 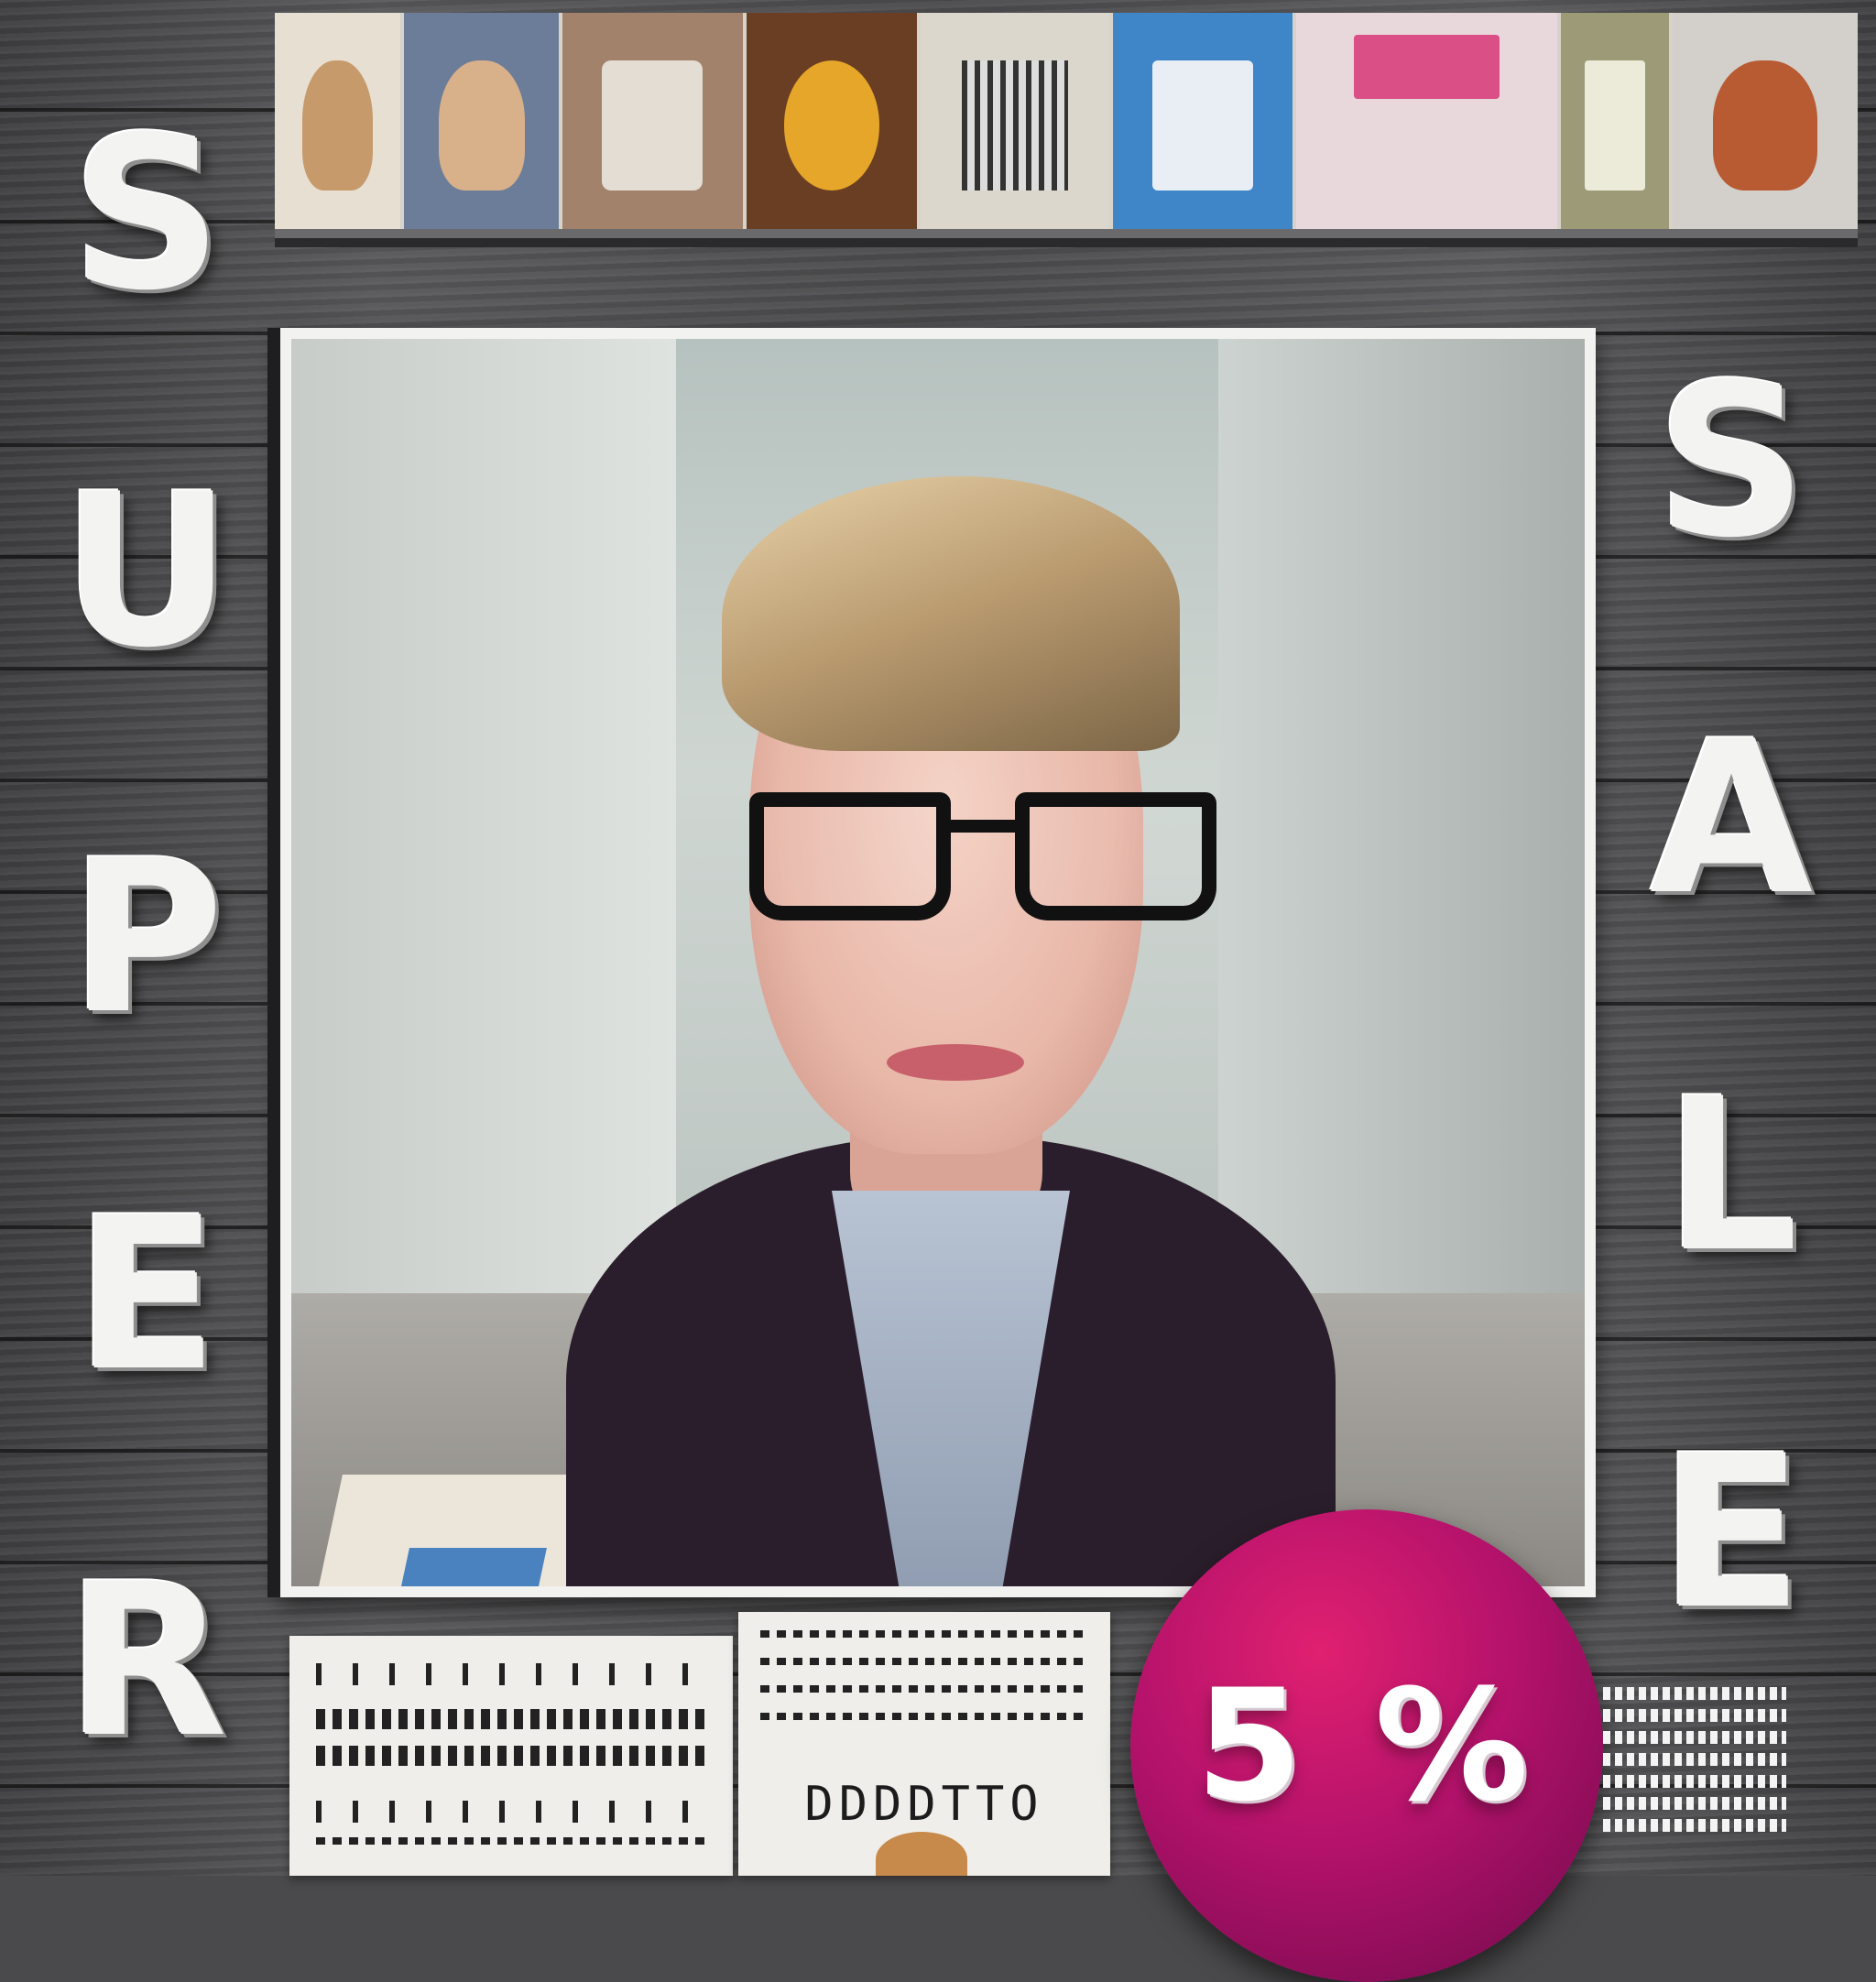 I want to click on thumb-box-display, so click(x=833, y=121).